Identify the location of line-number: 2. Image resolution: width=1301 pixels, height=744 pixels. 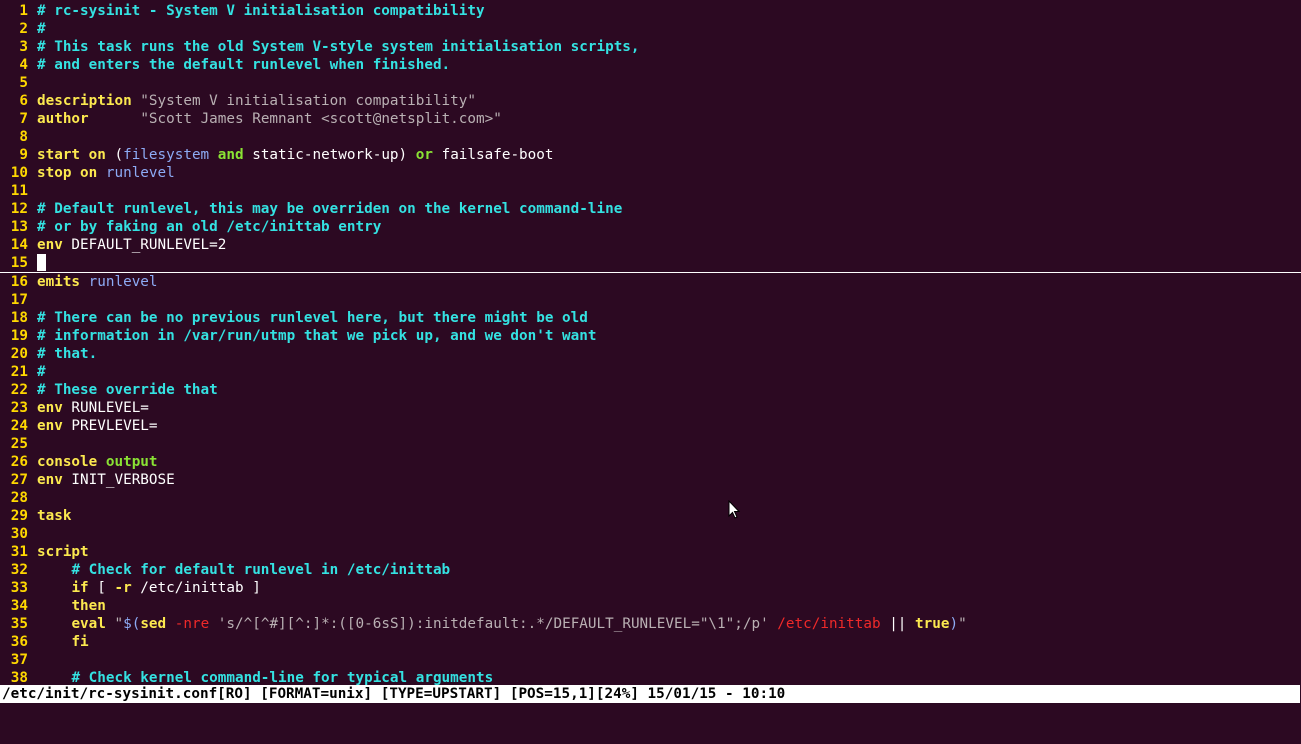
(23, 29).